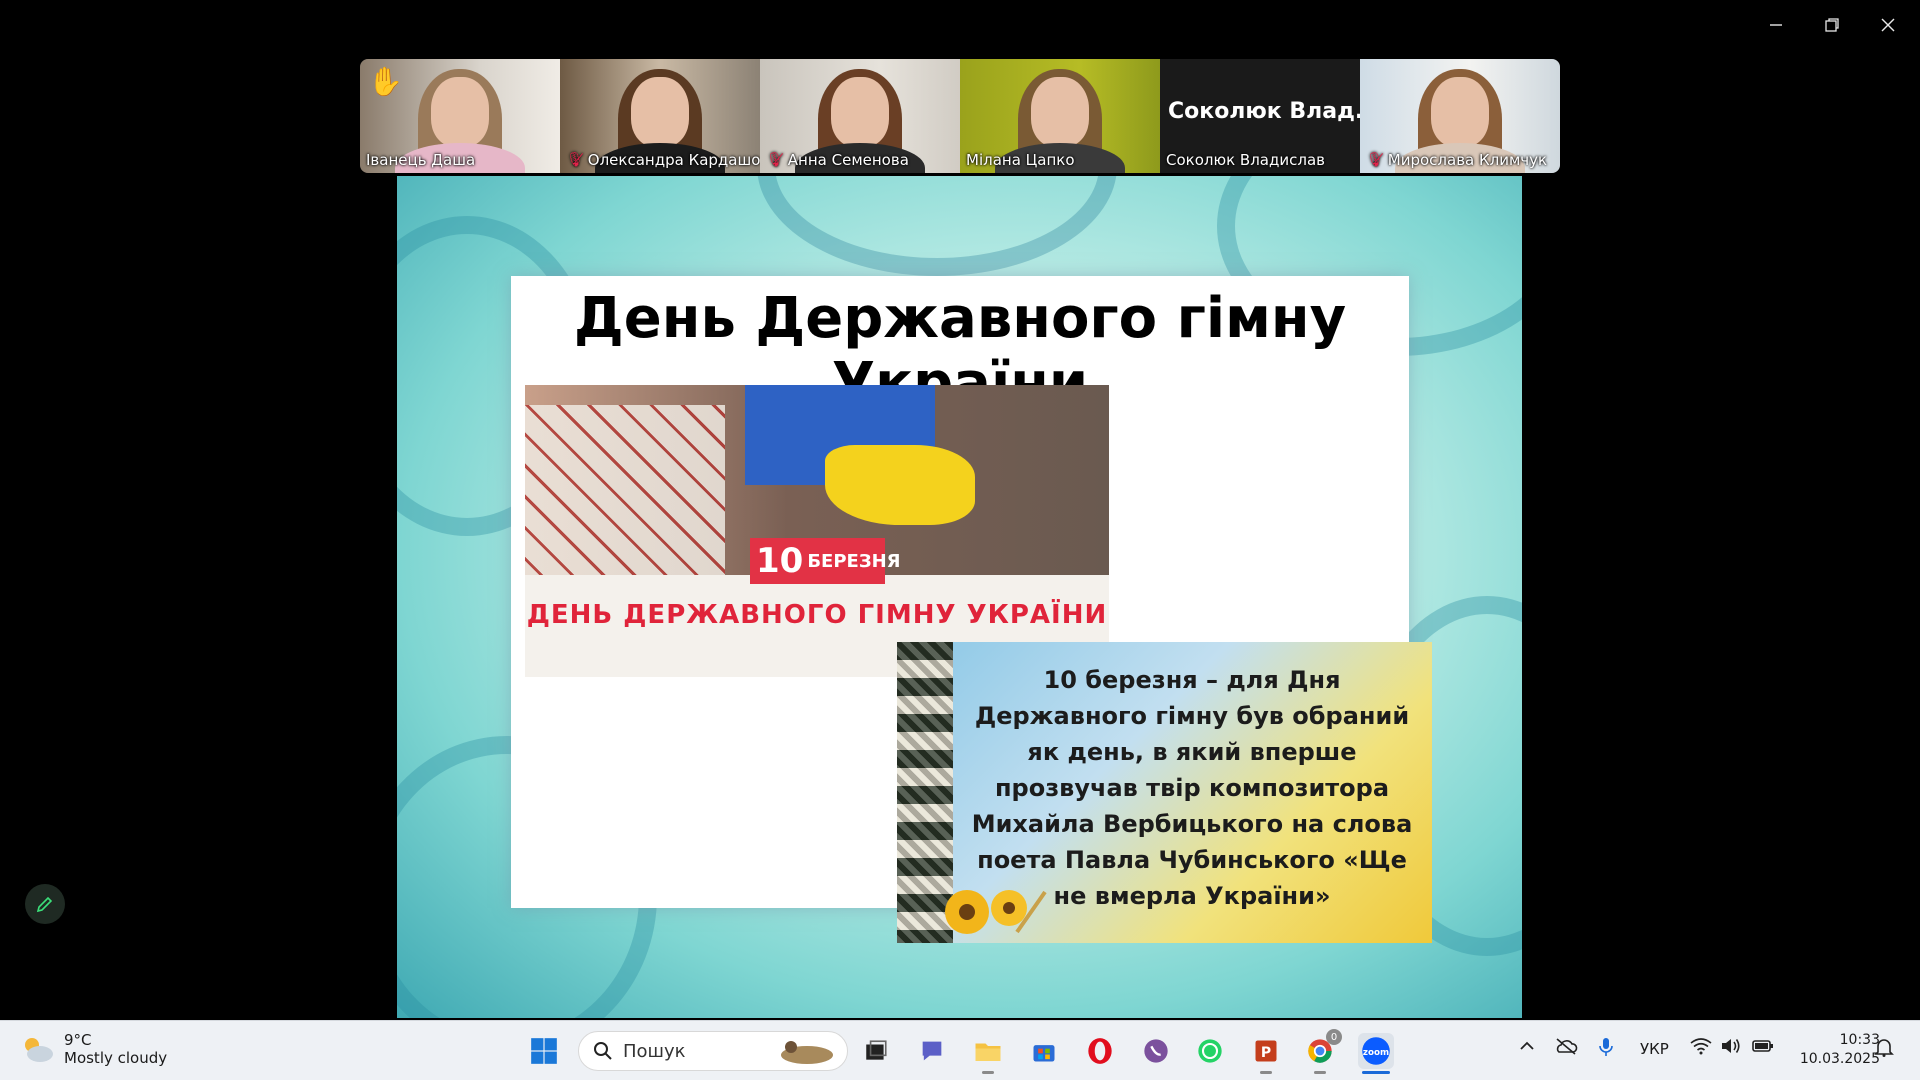  I want to click on onedrive-offline-icon, so click(1567, 1046).